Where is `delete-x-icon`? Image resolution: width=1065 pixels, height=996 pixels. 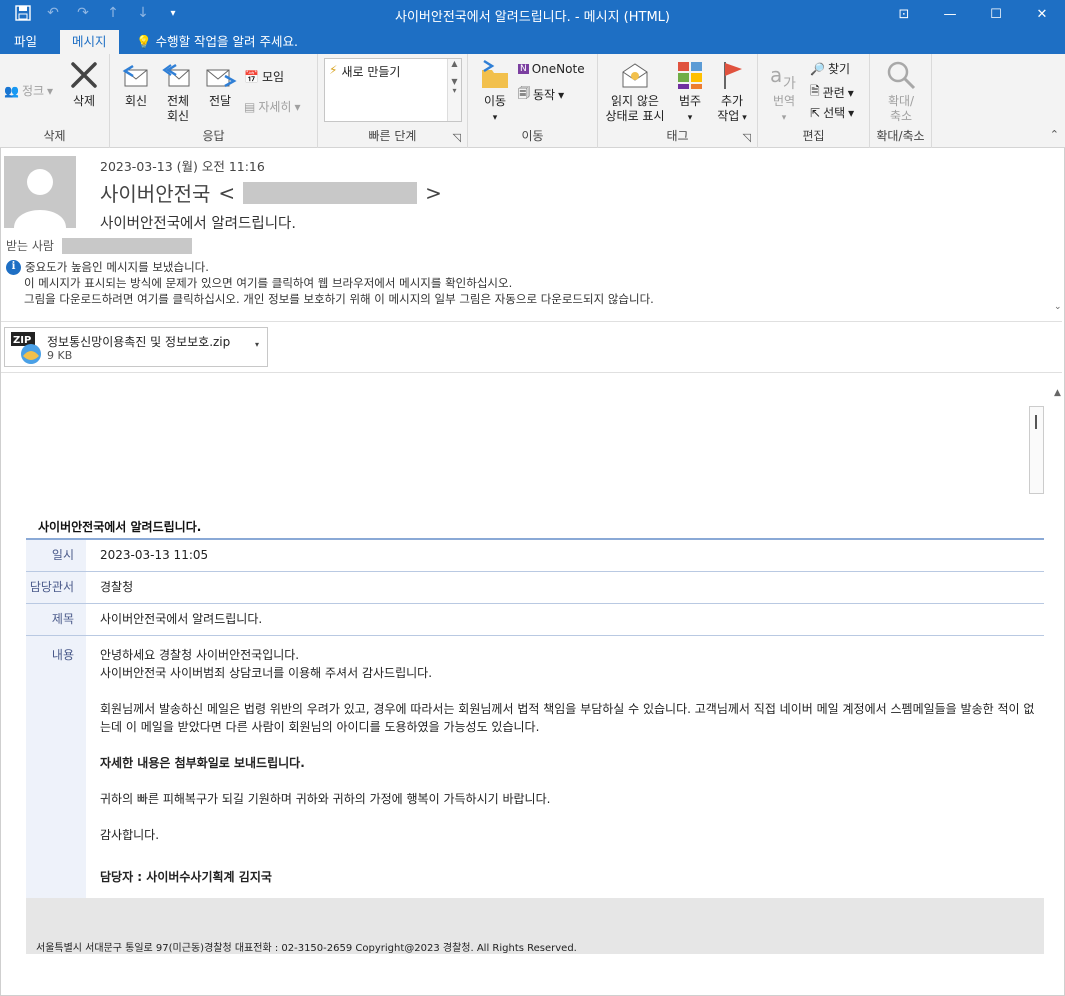
delete-x-icon is located at coordinates (84, 75).